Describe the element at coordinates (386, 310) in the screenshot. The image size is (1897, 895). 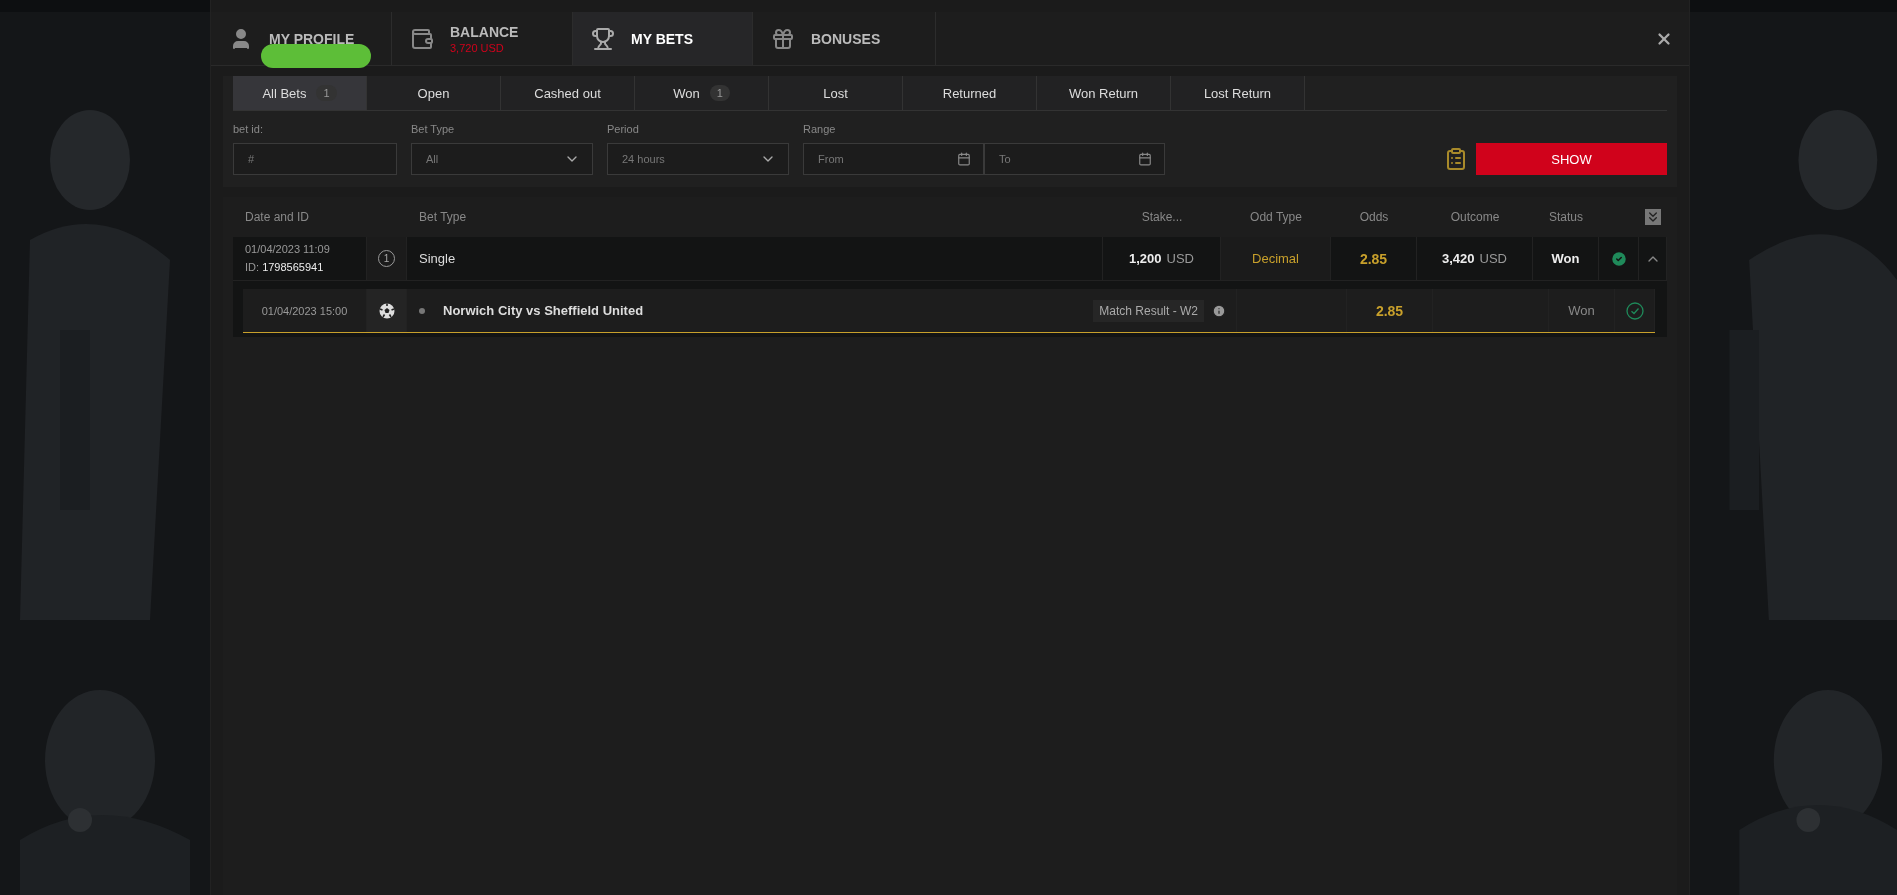
I see `soccer-ball-icon` at that location.